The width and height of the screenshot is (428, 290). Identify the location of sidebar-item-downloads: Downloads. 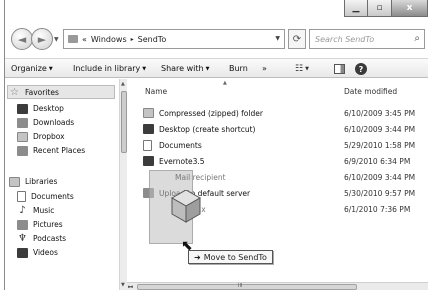
(45, 122).